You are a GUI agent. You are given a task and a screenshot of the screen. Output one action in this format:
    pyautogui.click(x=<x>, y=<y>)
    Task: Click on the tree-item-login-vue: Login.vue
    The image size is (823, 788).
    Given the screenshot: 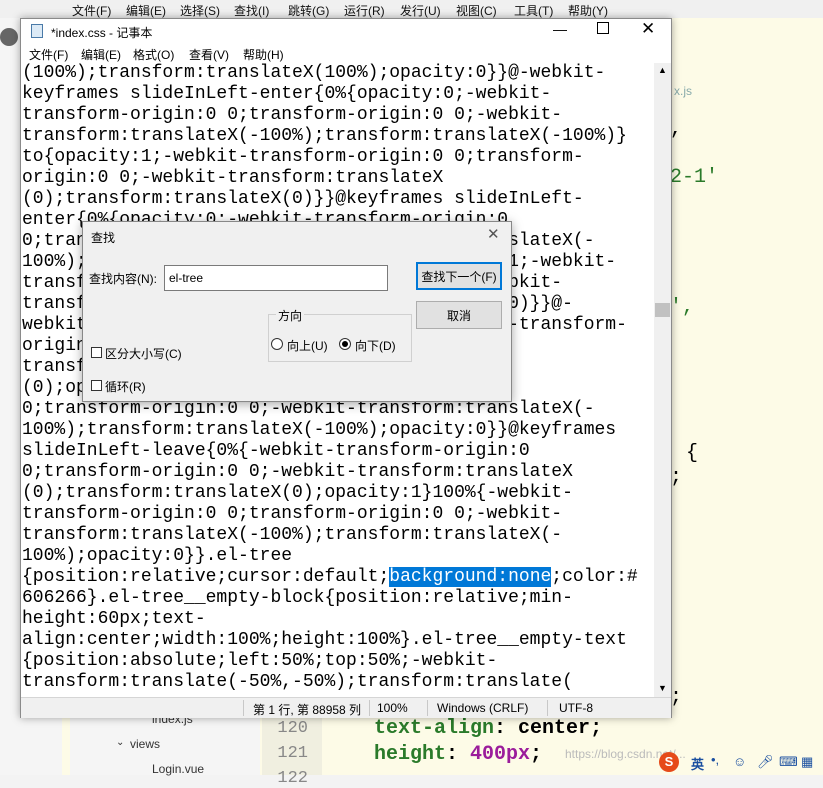 What is the action you would take?
    pyautogui.click(x=178, y=769)
    